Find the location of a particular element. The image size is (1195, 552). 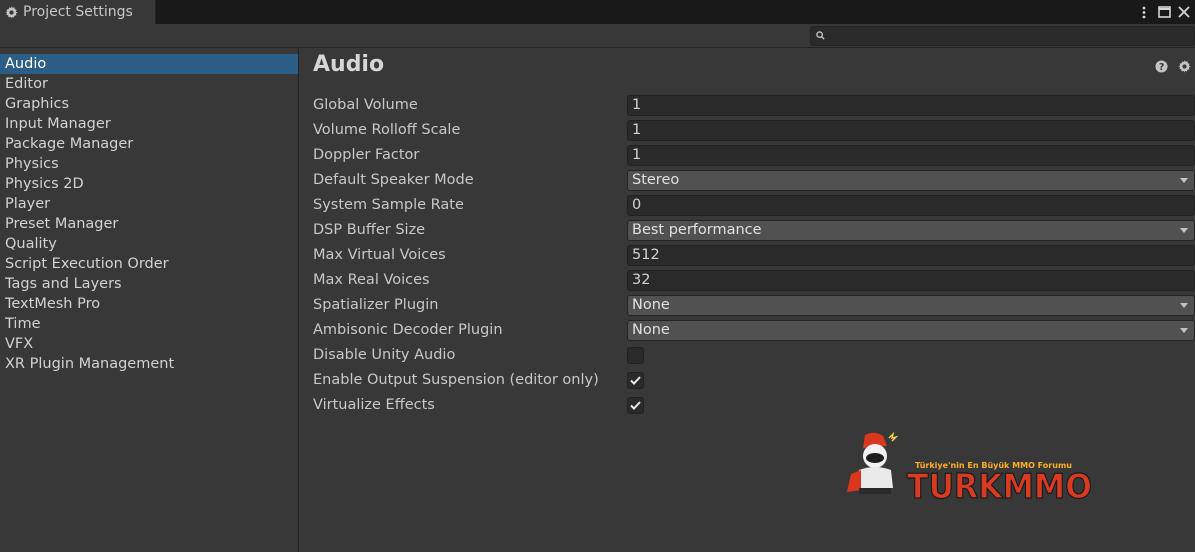

sidebar-item-preset-manager: Preset Manager is located at coordinates (149, 224).